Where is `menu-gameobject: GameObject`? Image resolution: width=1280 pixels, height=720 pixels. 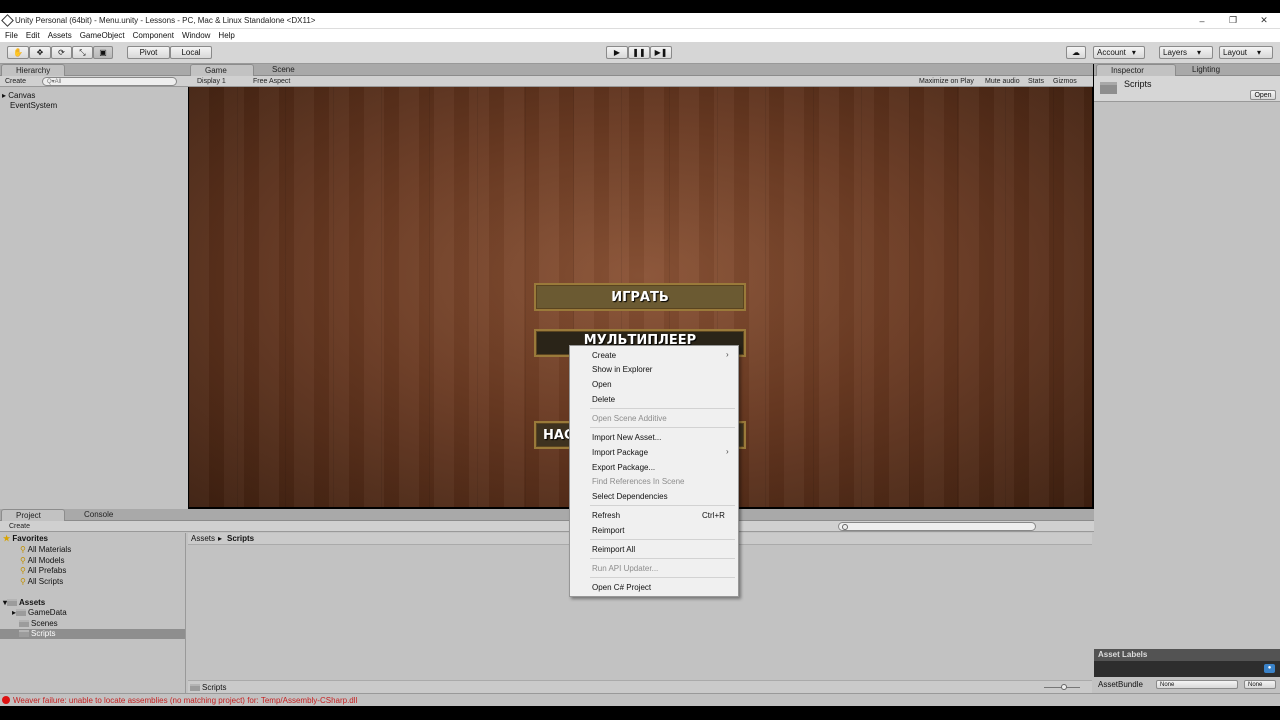 menu-gameobject: GameObject is located at coordinates (102, 35).